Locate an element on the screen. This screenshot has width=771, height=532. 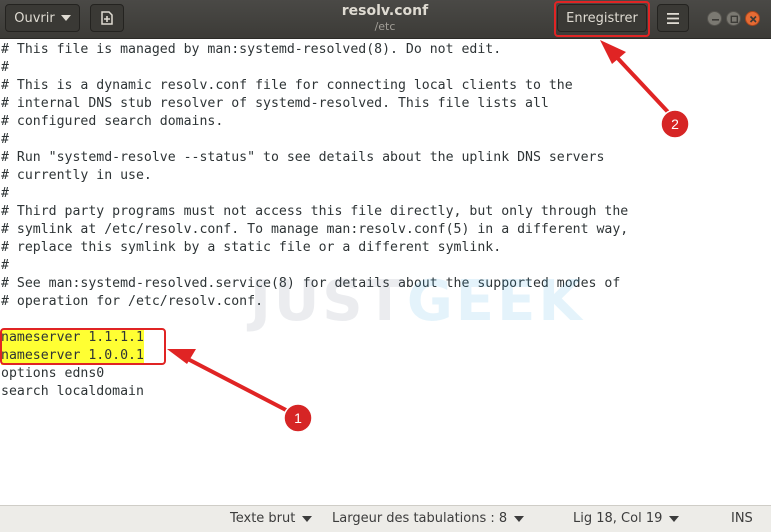
annotation-marker-1-label: 1 is located at coordinates (298, 418).